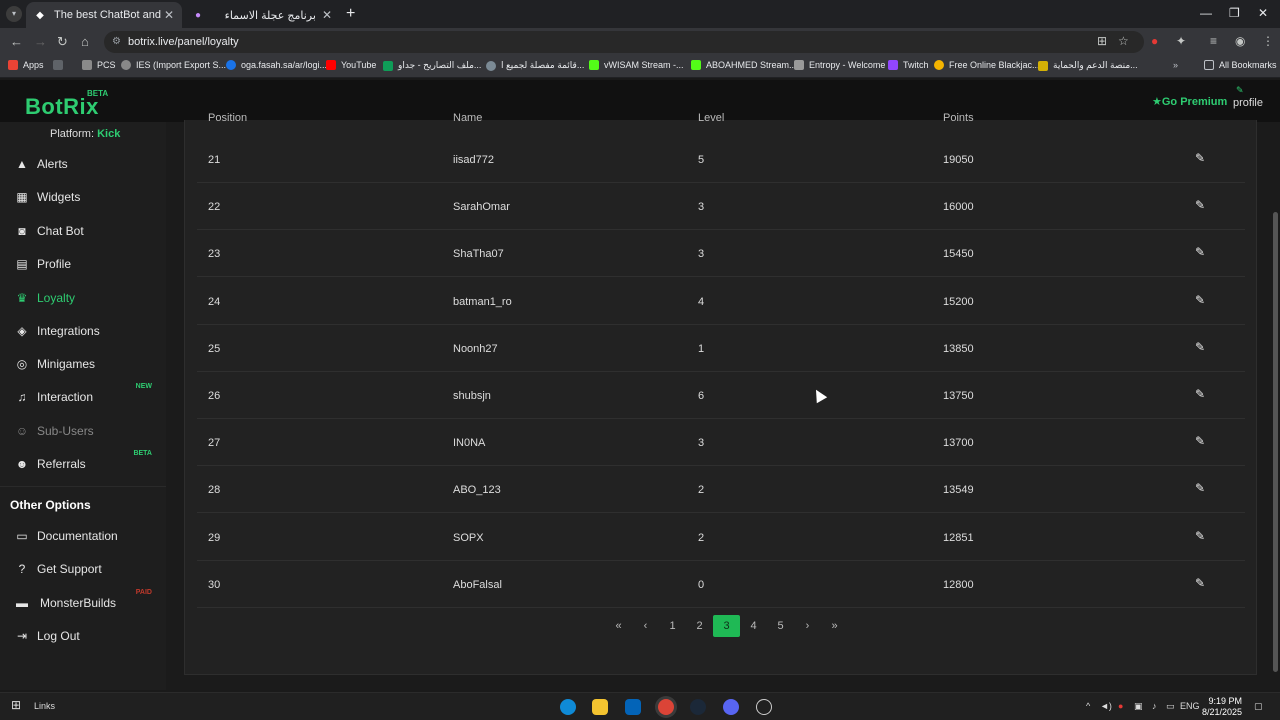 This screenshot has width=1280, height=720. I want to click on sidebar-item-log-out: ⇥ Log Out, so click(87, 636).